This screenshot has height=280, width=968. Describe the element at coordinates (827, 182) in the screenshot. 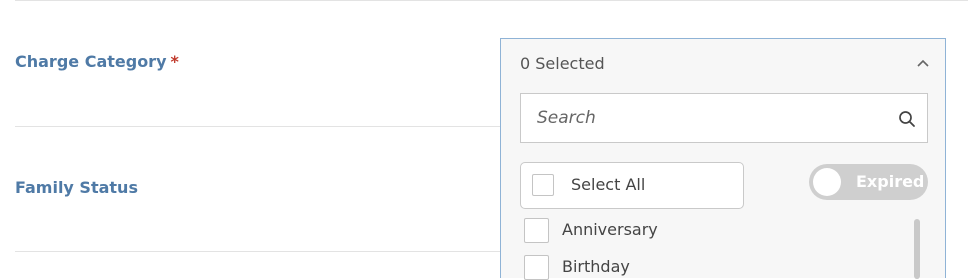

I see `toggle-knob` at that location.